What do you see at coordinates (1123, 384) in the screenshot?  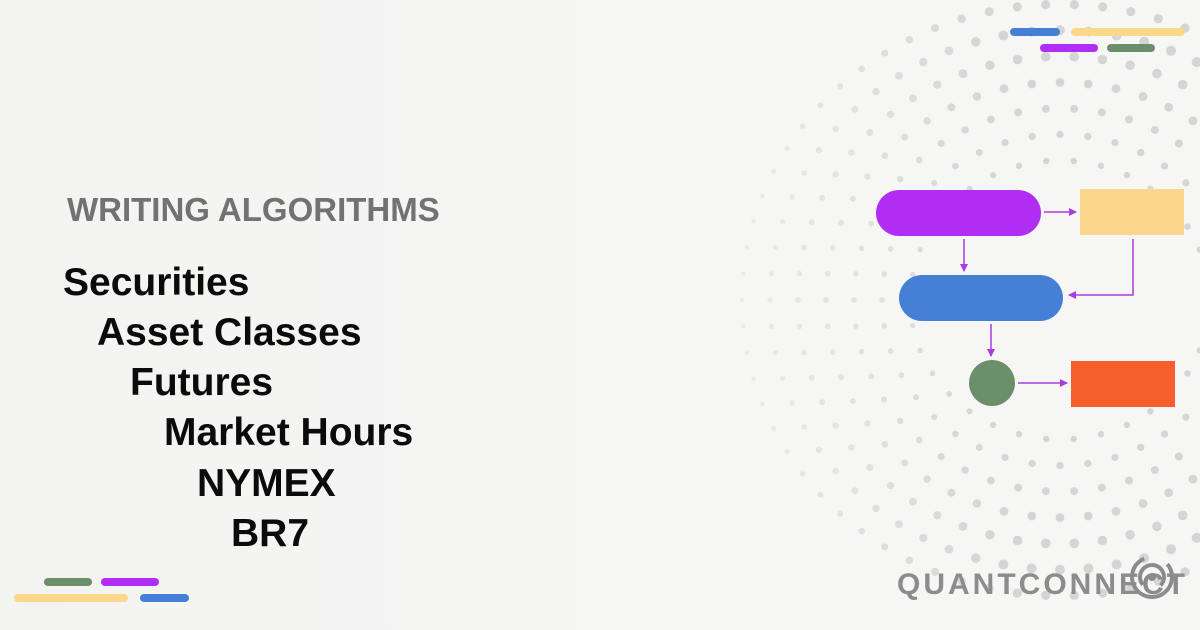 I see `flow-node-orange` at bounding box center [1123, 384].